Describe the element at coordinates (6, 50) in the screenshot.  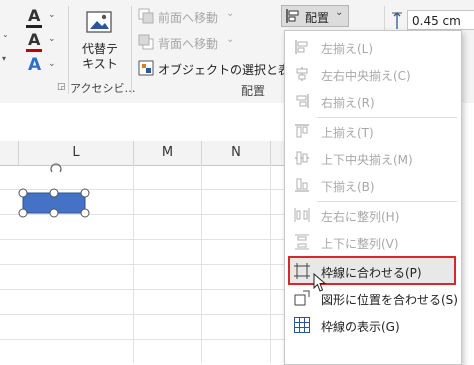
I see `scroll-stepper: ⌄ ▾` at that location.